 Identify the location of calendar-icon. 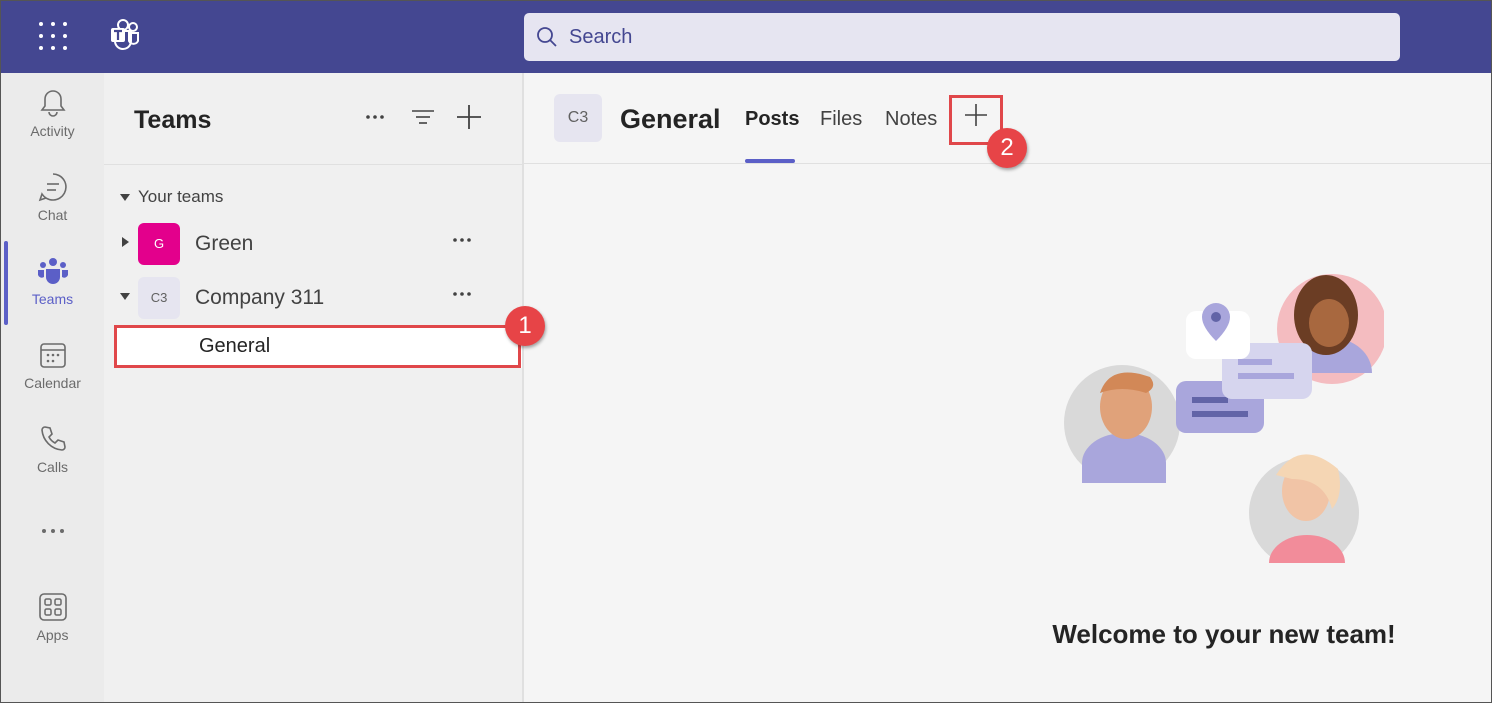
(52, 355).